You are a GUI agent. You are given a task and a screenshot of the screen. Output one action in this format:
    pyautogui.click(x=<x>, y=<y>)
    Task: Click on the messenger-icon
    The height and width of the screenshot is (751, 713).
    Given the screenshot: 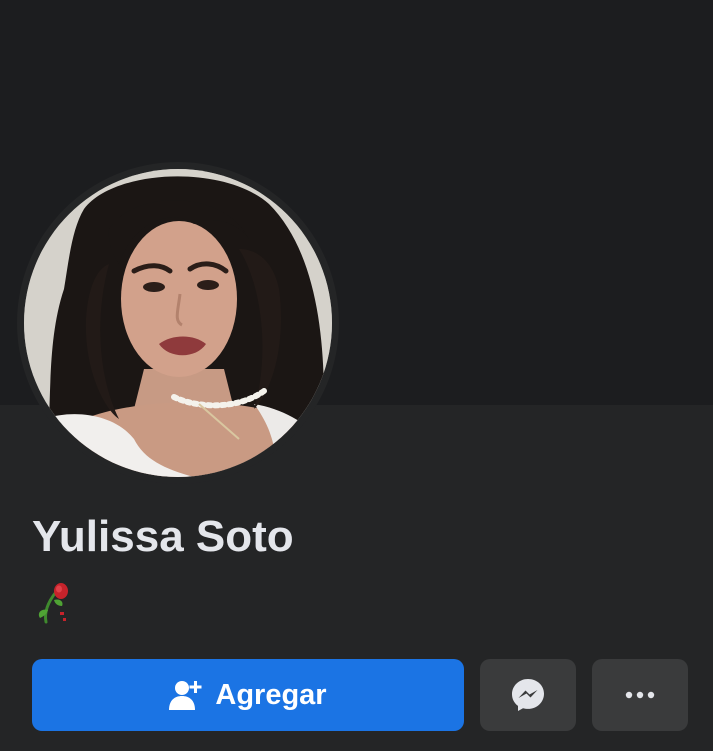 What is the action you would take?
    pyautogui.click(x=528, y=695)
    